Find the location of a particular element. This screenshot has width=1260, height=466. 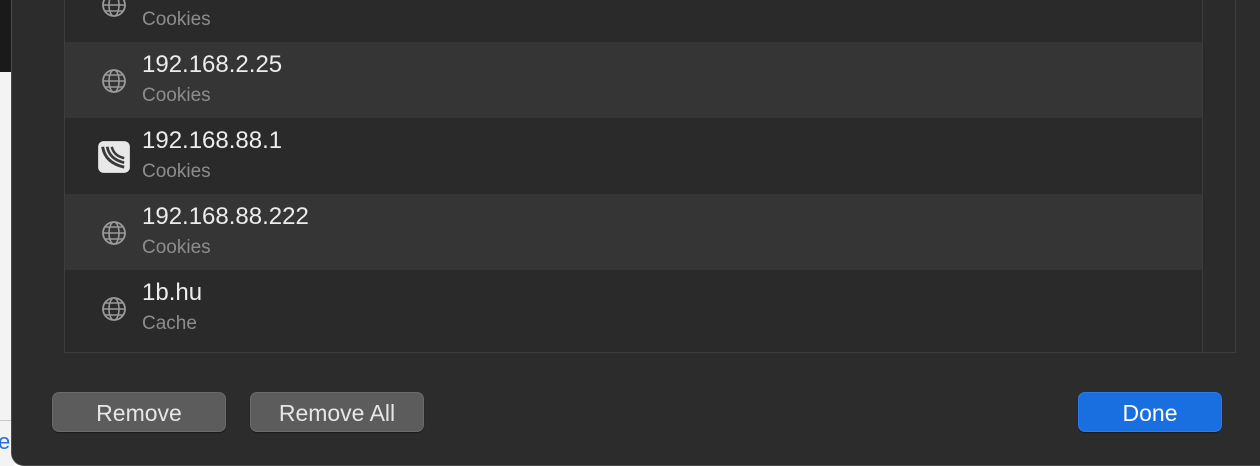

list-item-subtitle: Cache is located at coordinates (169, 323).